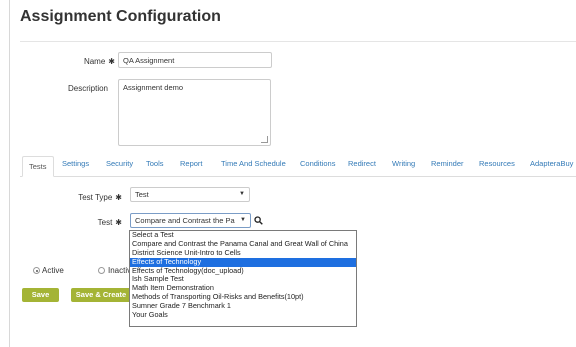 This screenshot has width=576, height=347. I want to click on tab-time-and-schedule: Time And Schedule, so click(253, 163).